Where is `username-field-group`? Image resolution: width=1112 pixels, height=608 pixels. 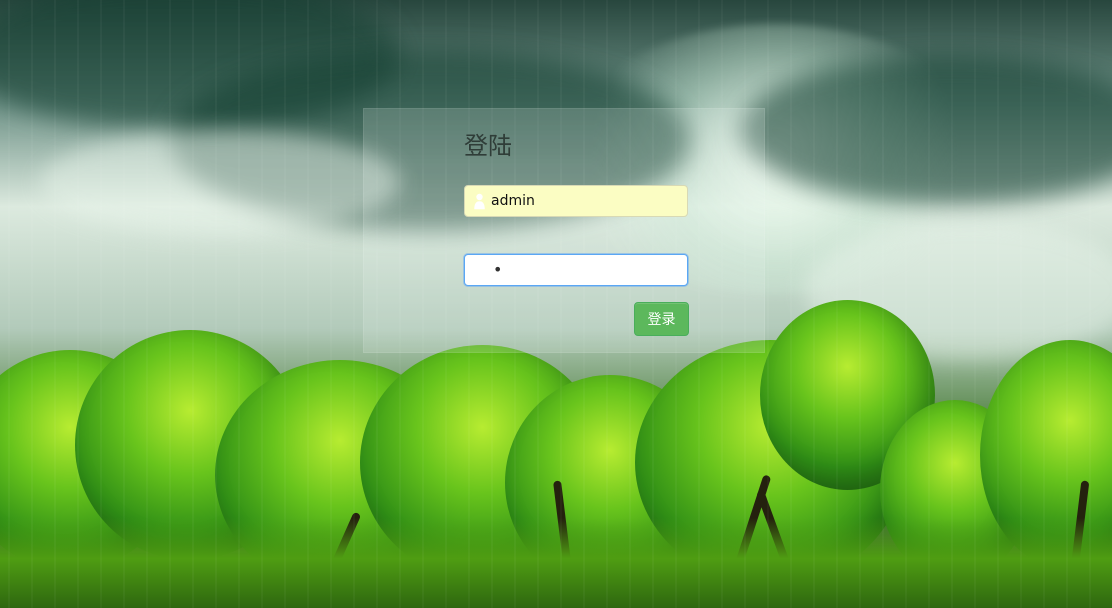 username-field-group is located at coordinates (576, 201).